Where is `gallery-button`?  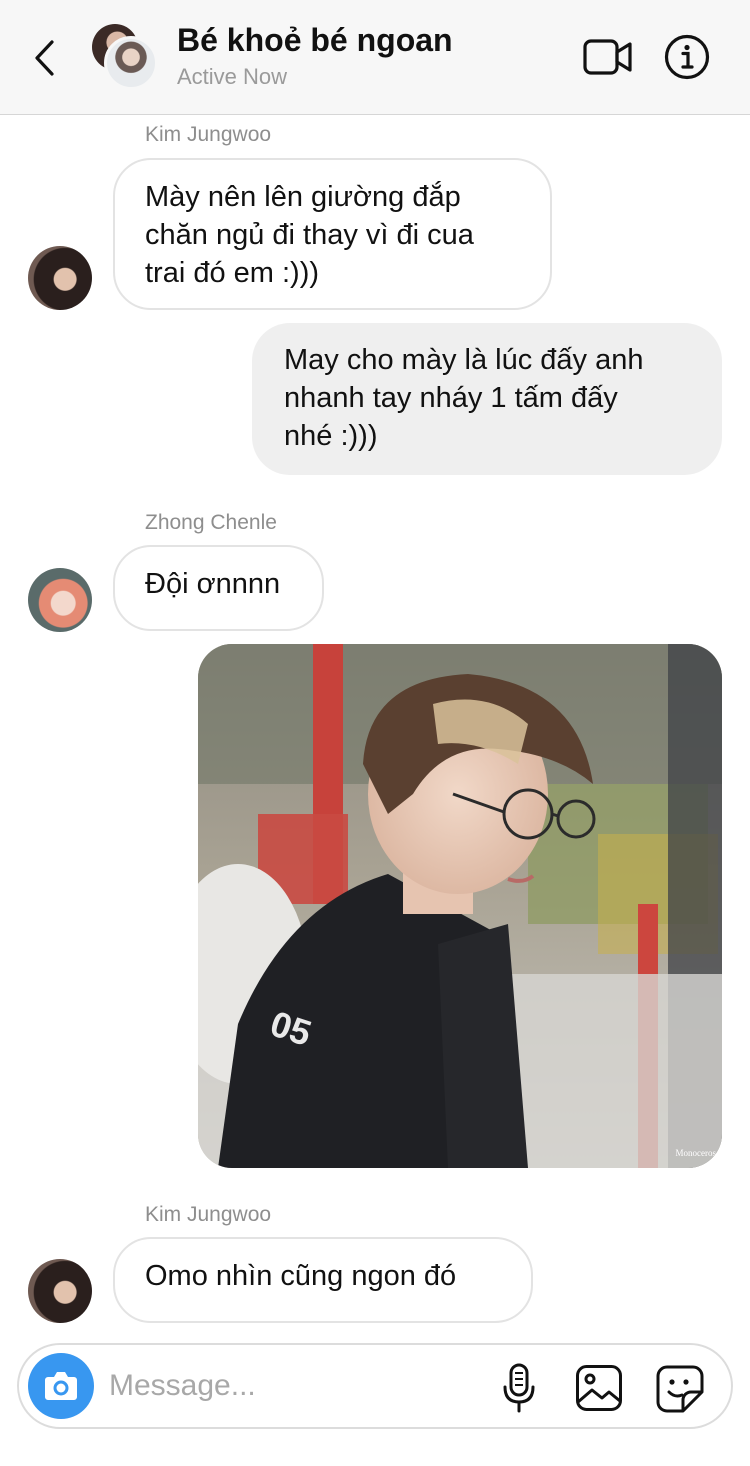 gallery-button is located at coordinates (599, 1388).